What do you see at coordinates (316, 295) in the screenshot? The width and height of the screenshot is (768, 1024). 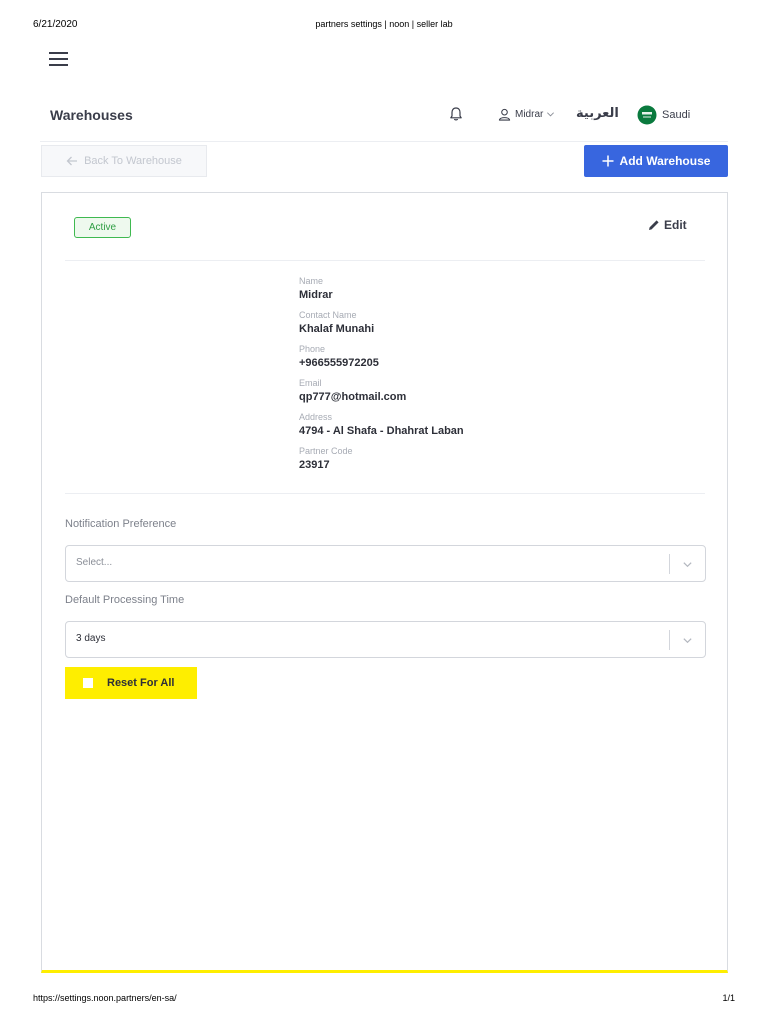 I see `detail-value: Midrar` at bounding box center [316, 295].